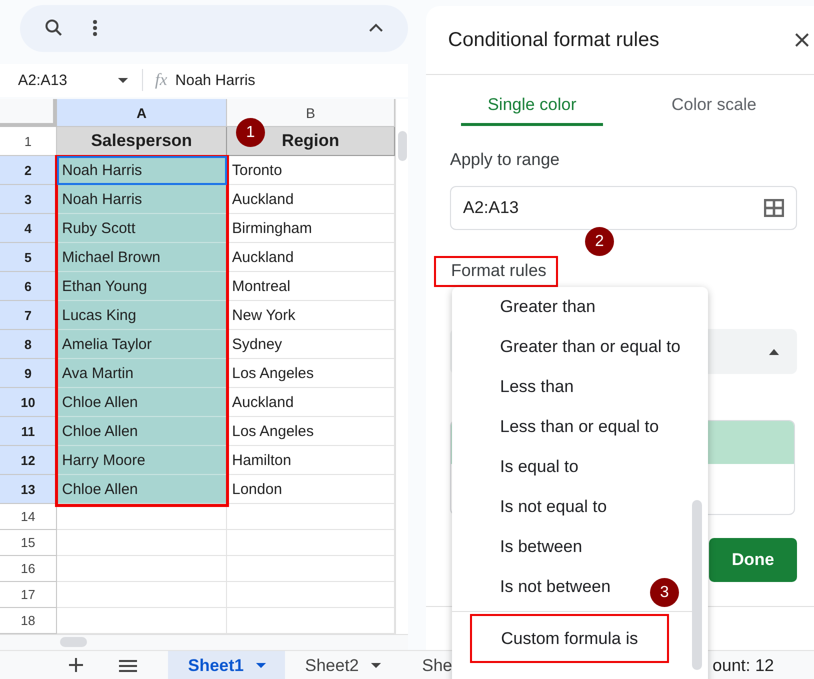  What do you see at coordinates (142, 373) in the screenshot?
I see `table-cell: Ava Martin` at bounding box center [142, 373].